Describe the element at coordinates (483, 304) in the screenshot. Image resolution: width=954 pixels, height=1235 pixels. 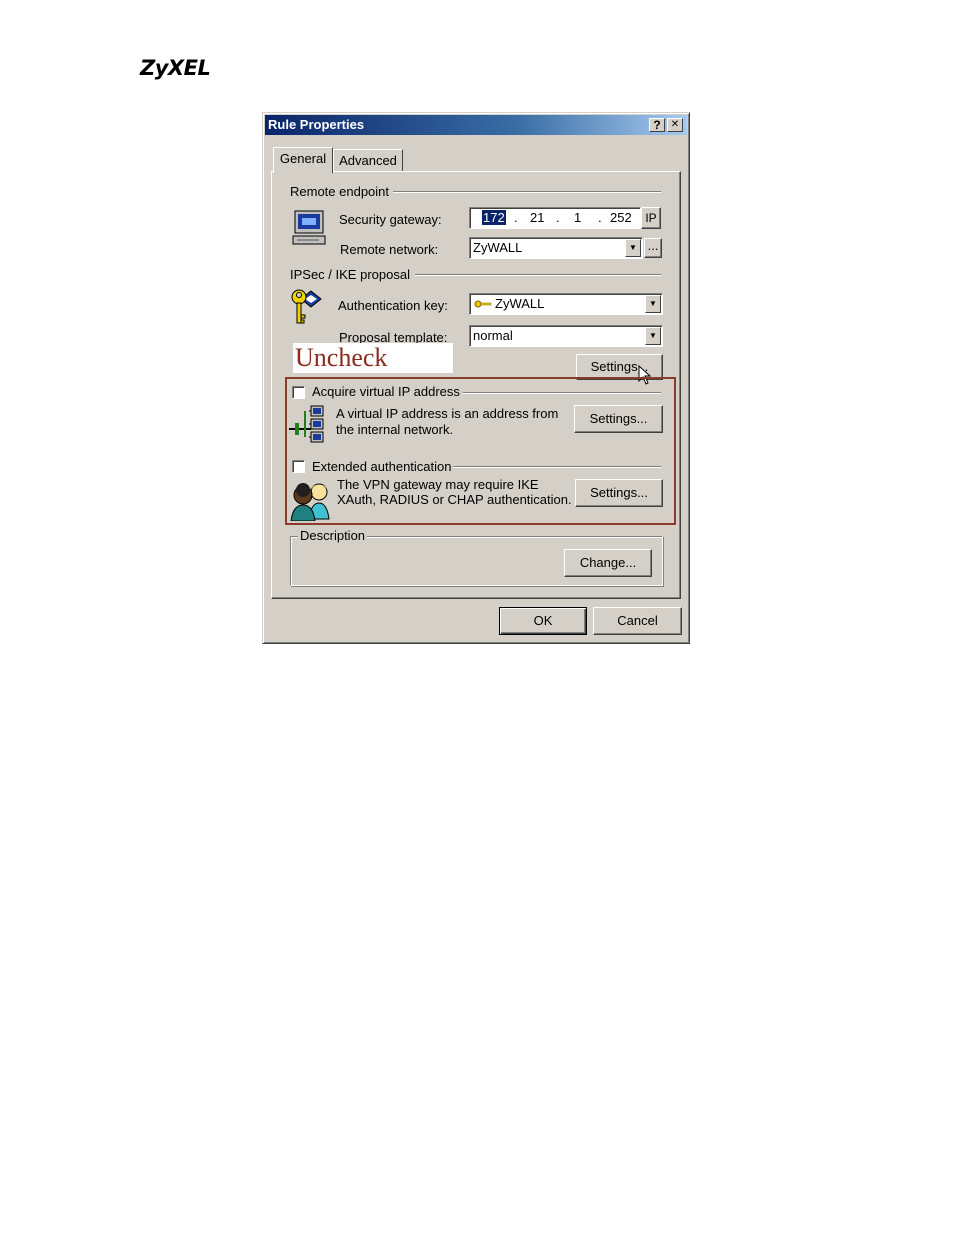
I see `small-key-icon` at that location.